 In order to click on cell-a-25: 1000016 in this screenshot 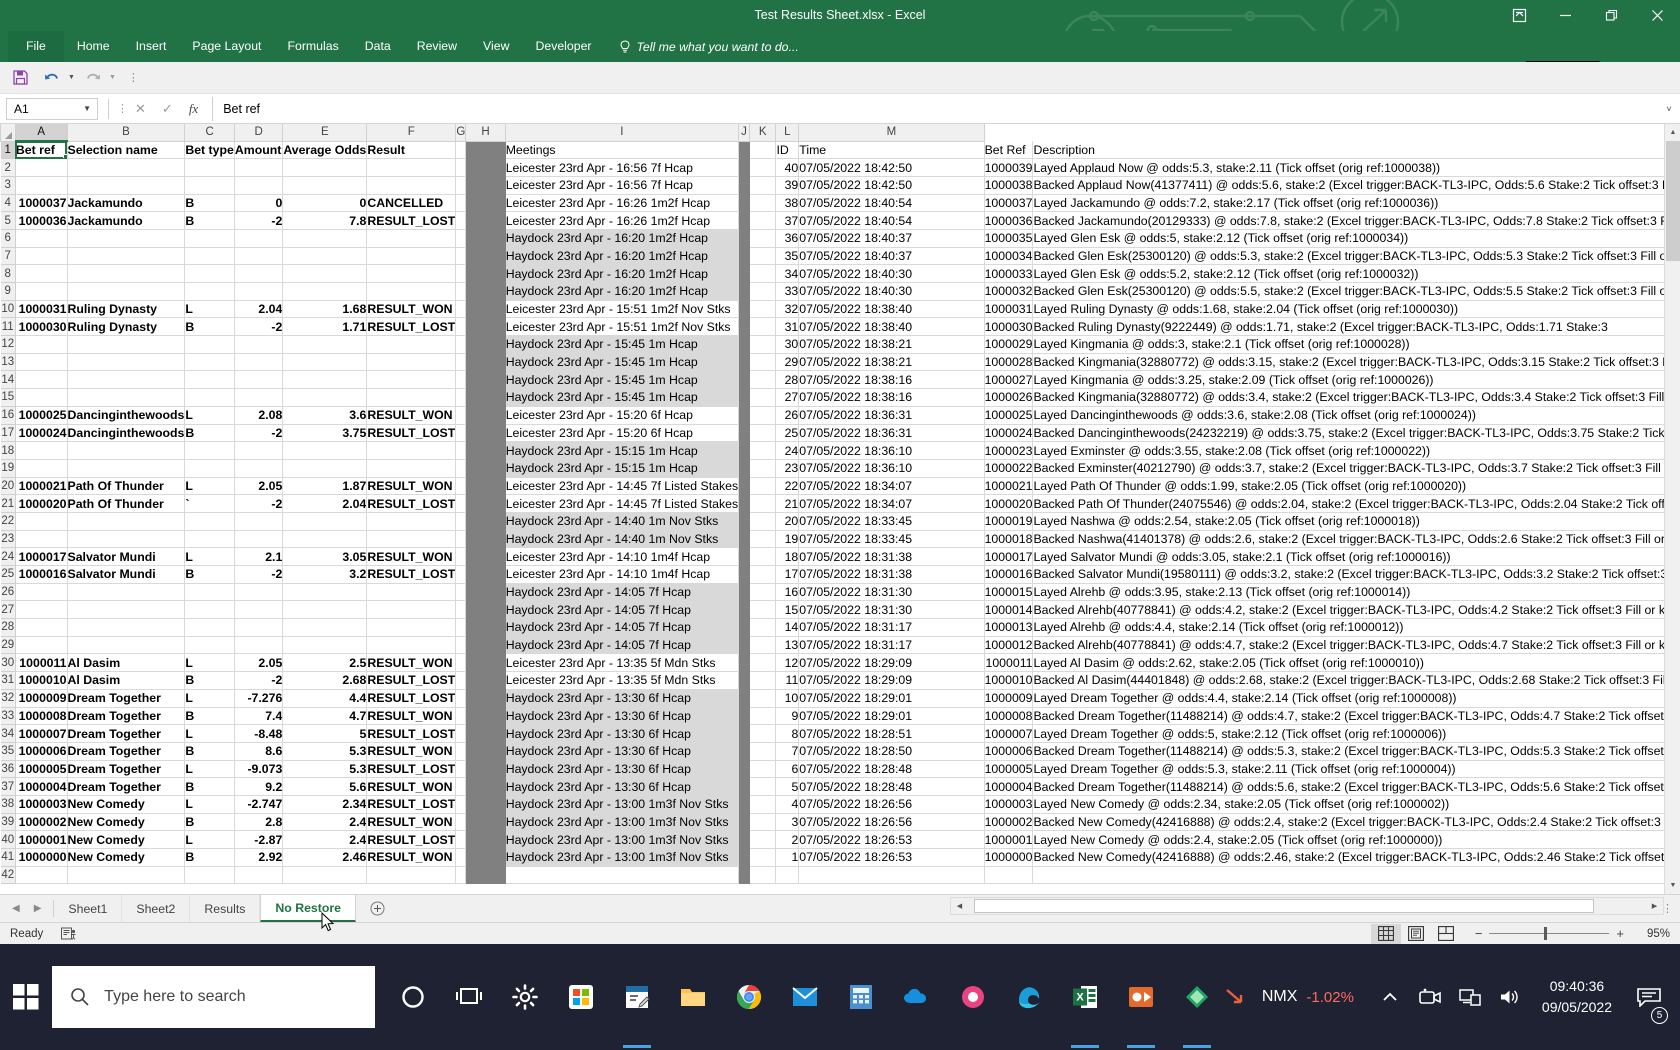, I will do `click(41, 574)`.